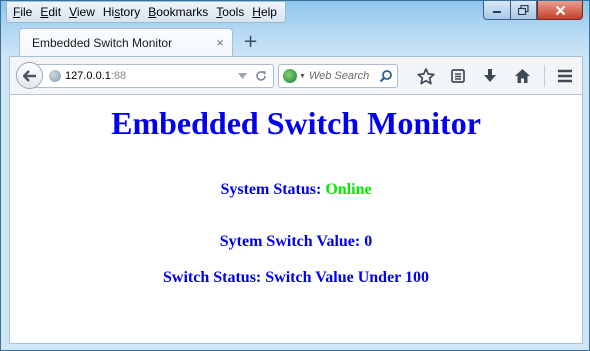 The width and height of the screenshot is (590, 351). I want to click on url-host: 127.0.0.1, so click(88, 76).